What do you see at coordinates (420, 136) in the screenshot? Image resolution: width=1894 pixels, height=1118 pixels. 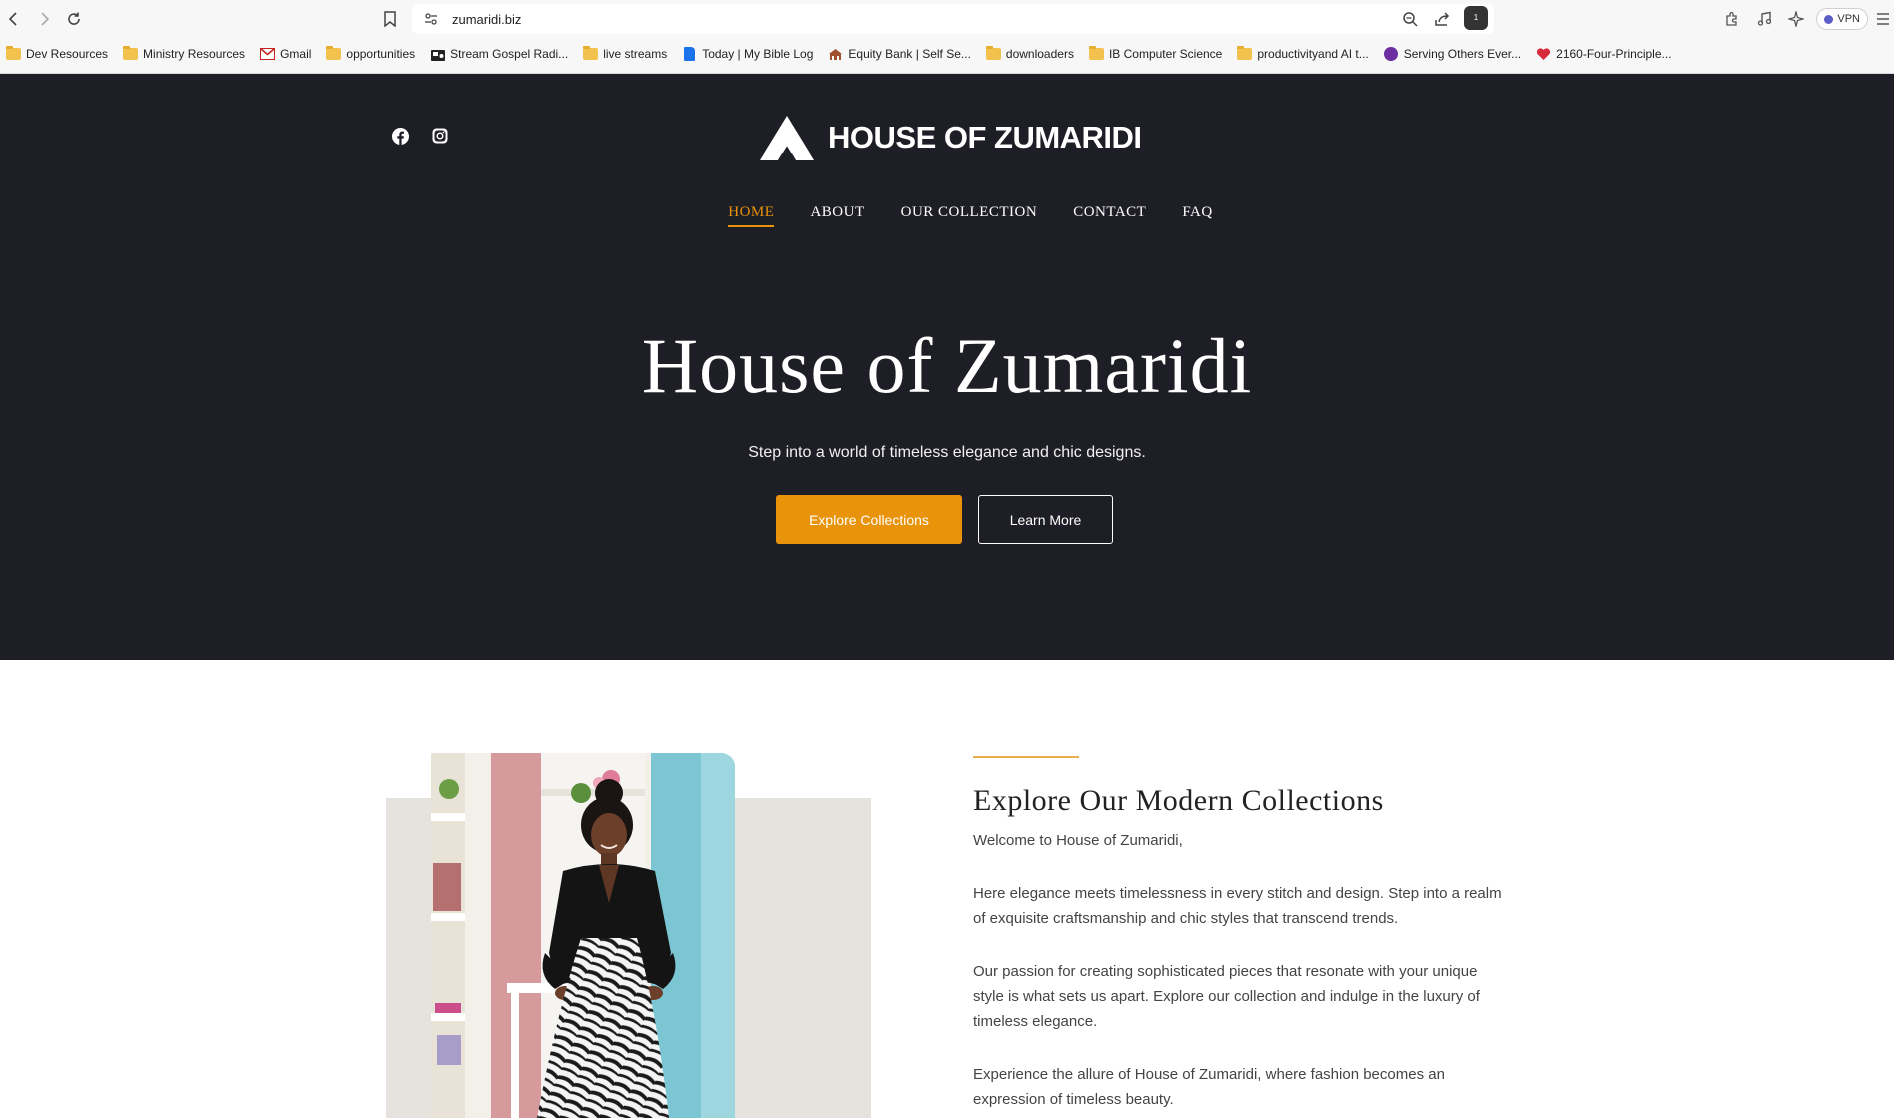 I see `social-links` at bounding box center [420, 136].